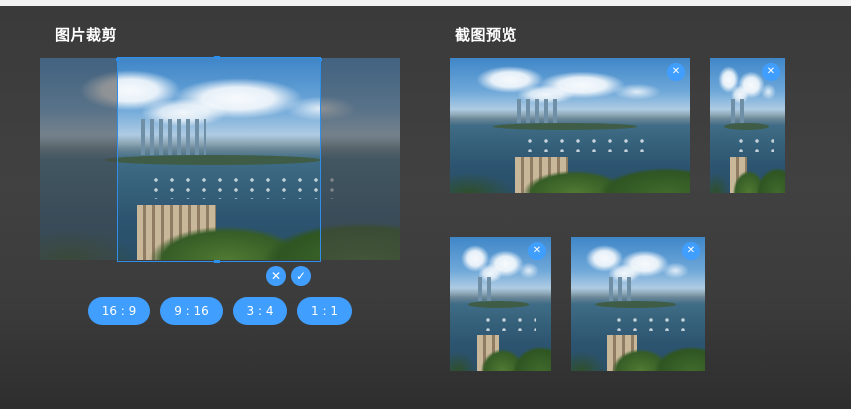 Image resolution: width=851 pixels, height=409 pixels. What do you see at coordinates (360, 159) in the screenshot?
I see `crop-mask-right` at bounding box center [360, 159].